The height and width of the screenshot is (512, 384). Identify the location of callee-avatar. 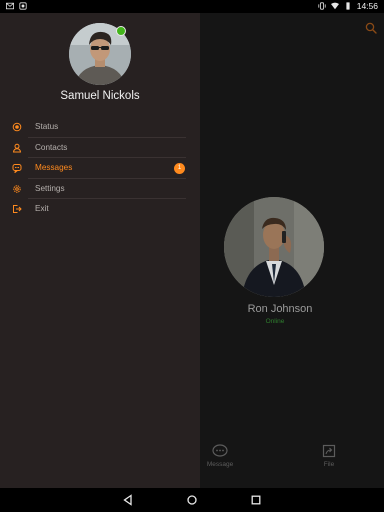
(274, 247).